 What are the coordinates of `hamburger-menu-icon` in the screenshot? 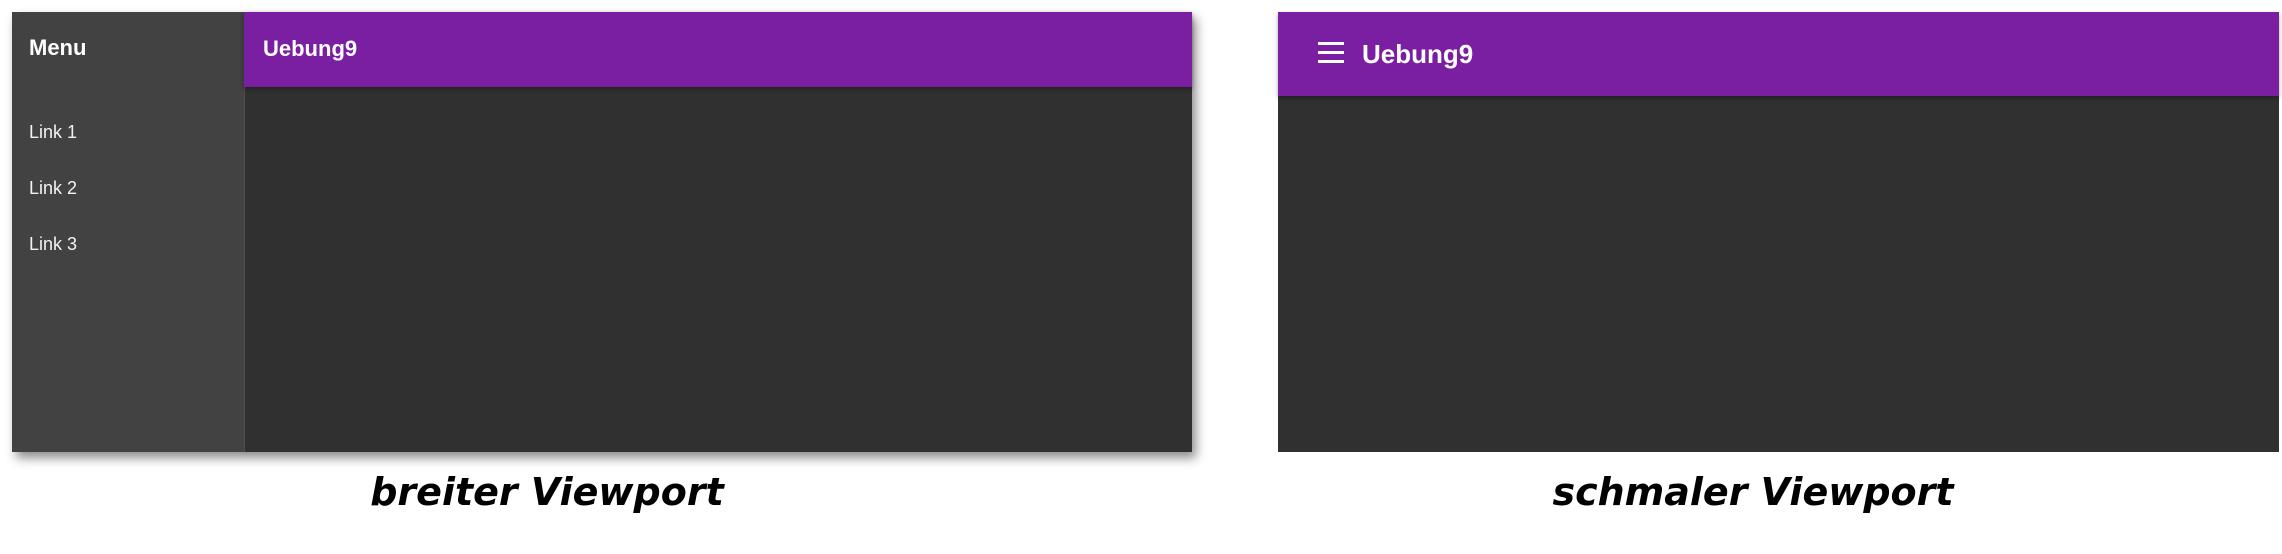 It's located at (1331, 54).